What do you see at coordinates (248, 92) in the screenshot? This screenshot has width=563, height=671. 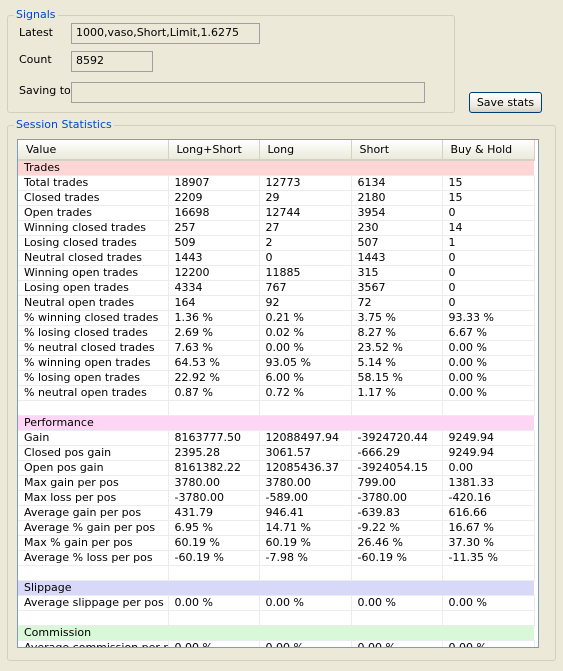 I see `saving-to-field` at bounding box center [248, 92].